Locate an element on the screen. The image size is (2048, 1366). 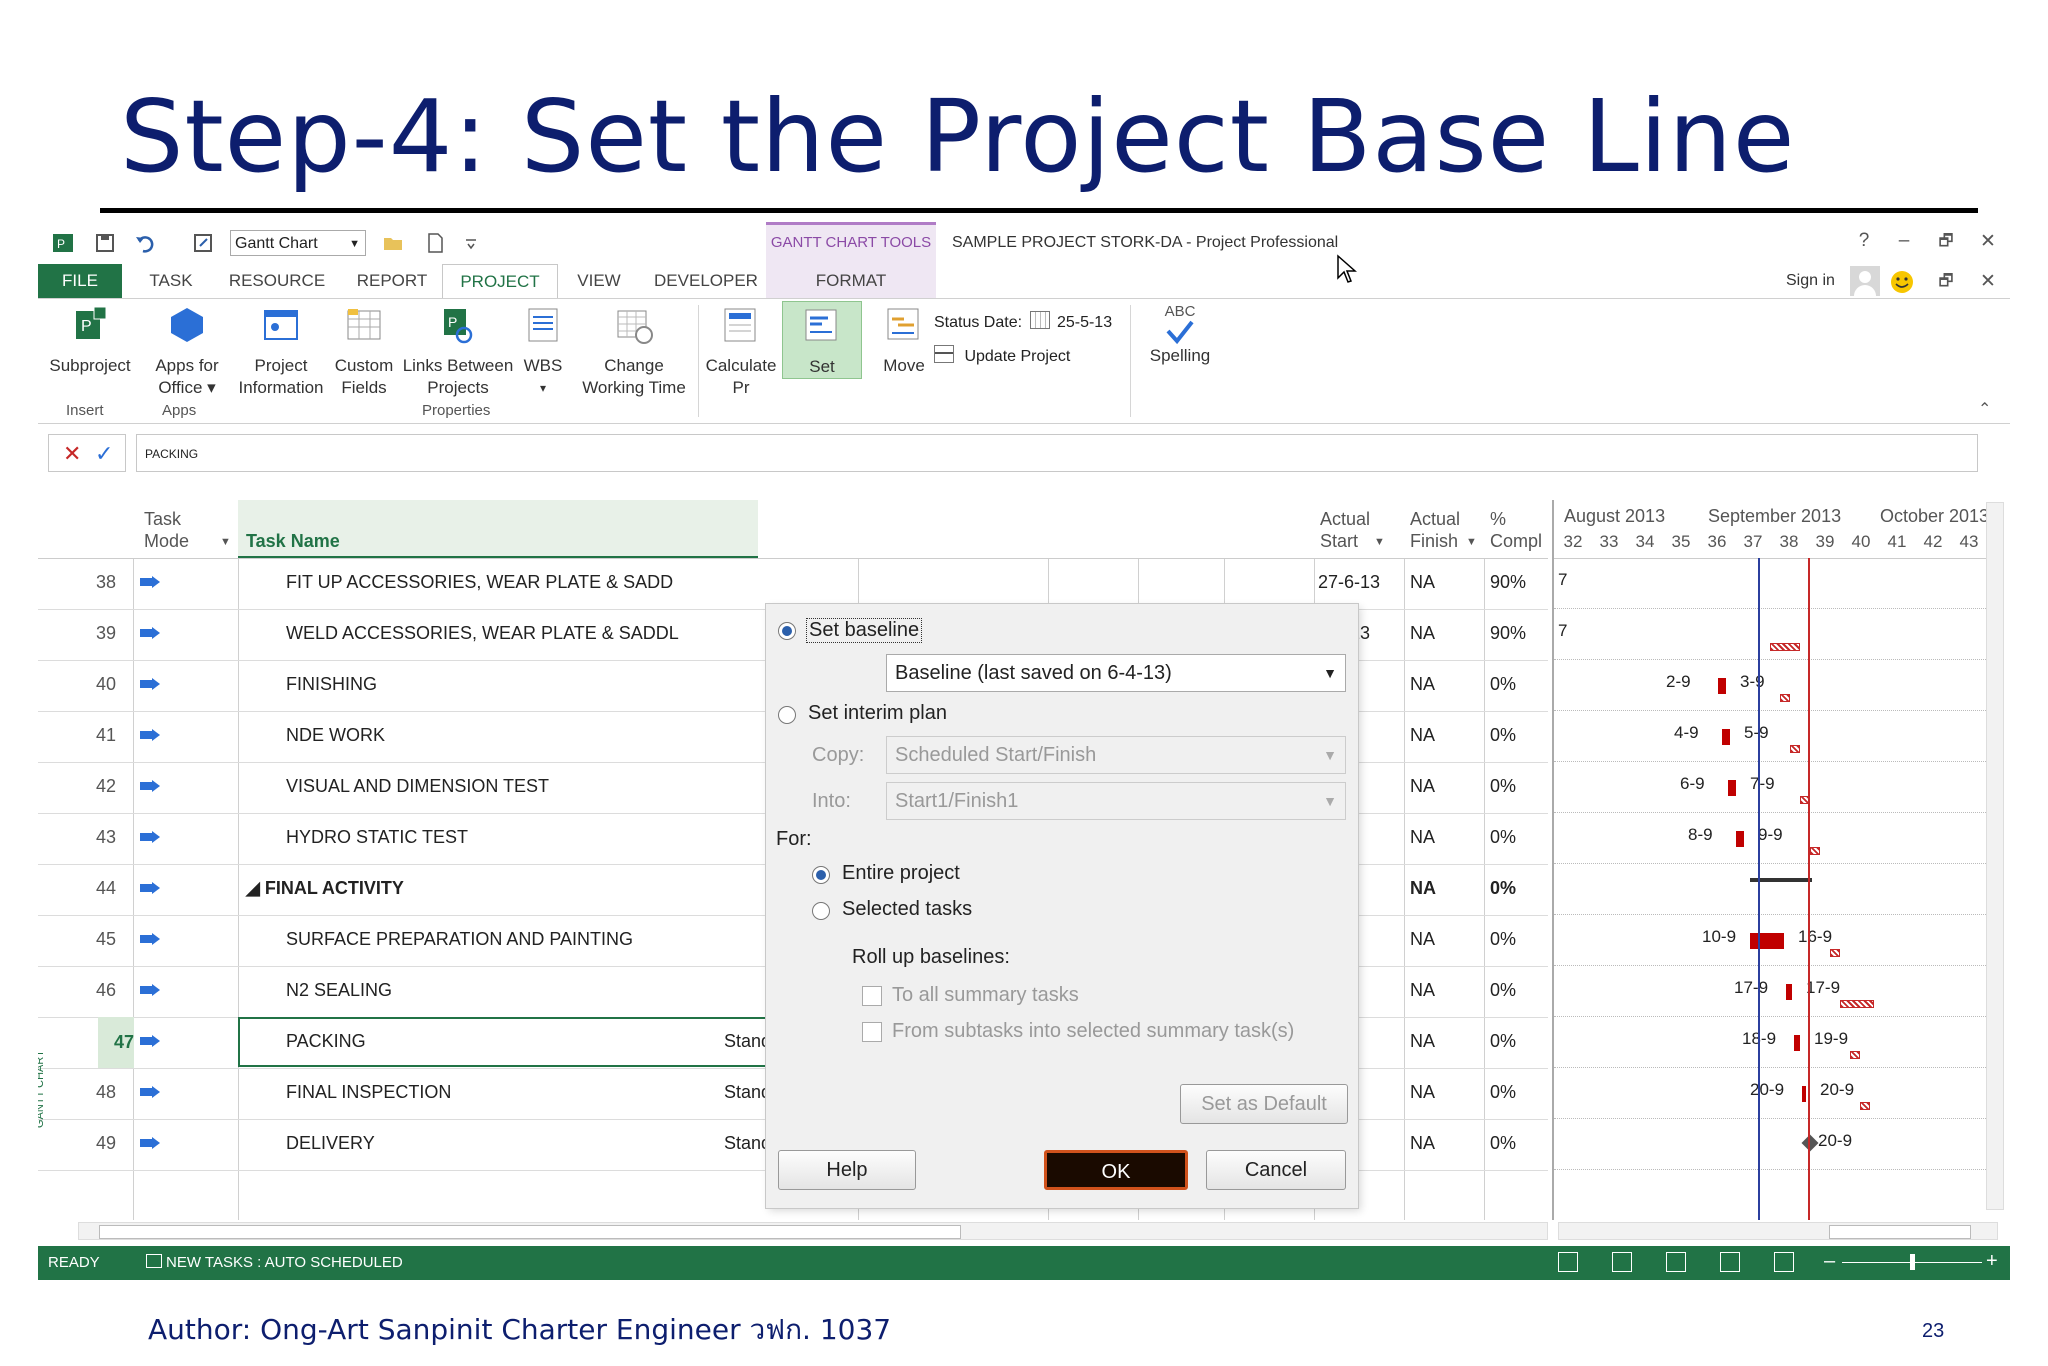
smiley-feedback-icon is located at coordinates (1902, 282).